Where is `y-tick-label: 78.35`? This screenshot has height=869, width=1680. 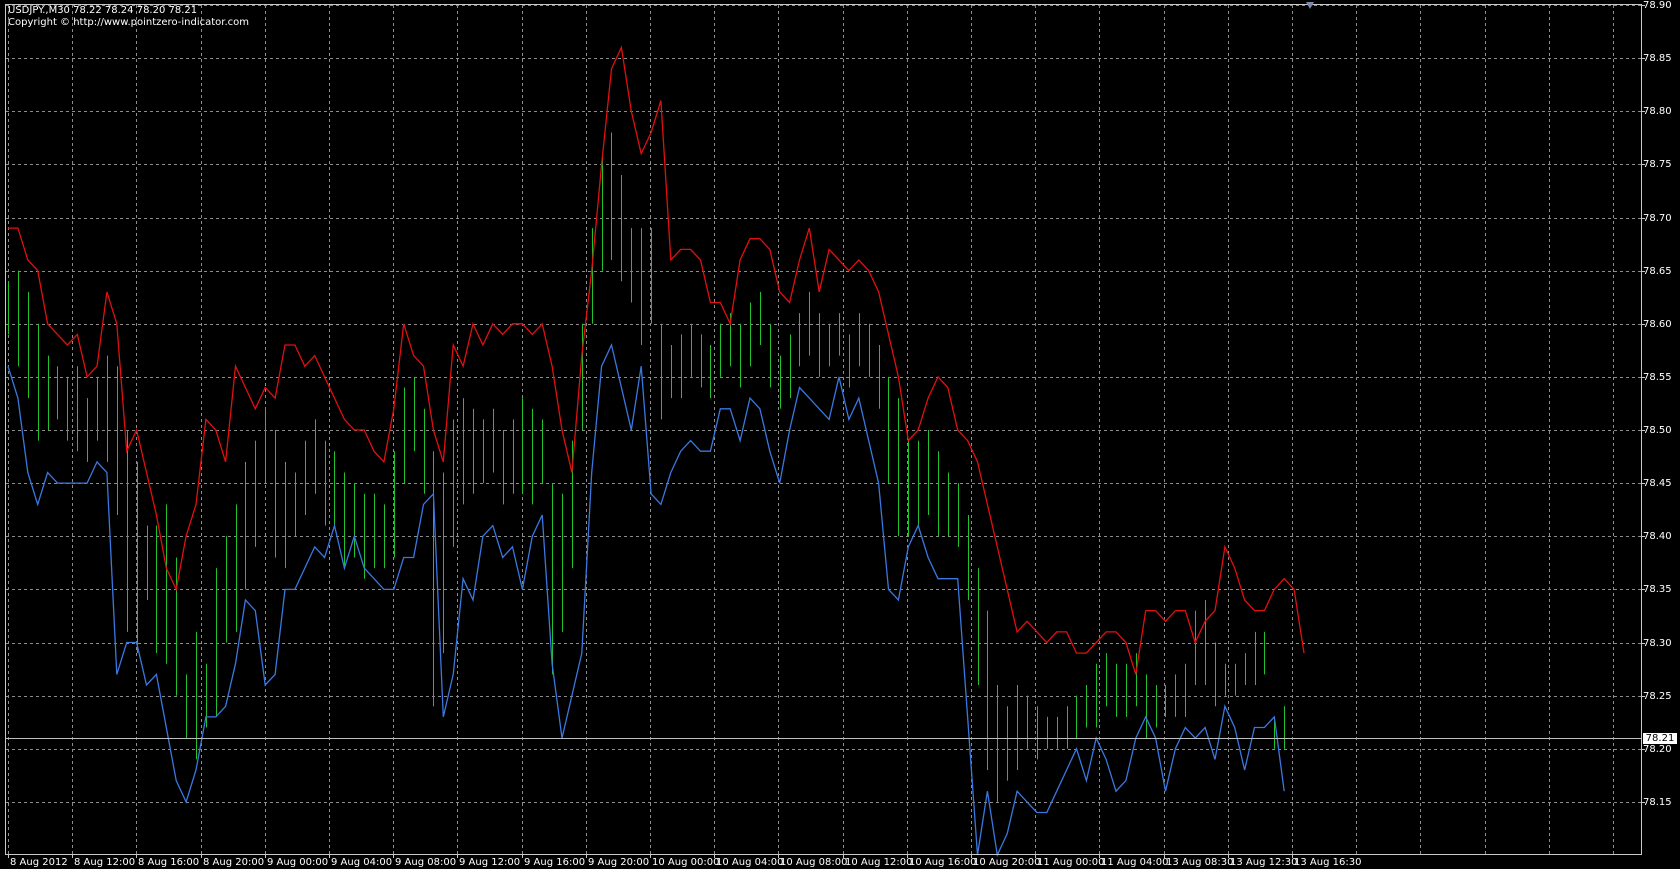
y-tick-label: 78.35 is located at coordinates (1657, 589).